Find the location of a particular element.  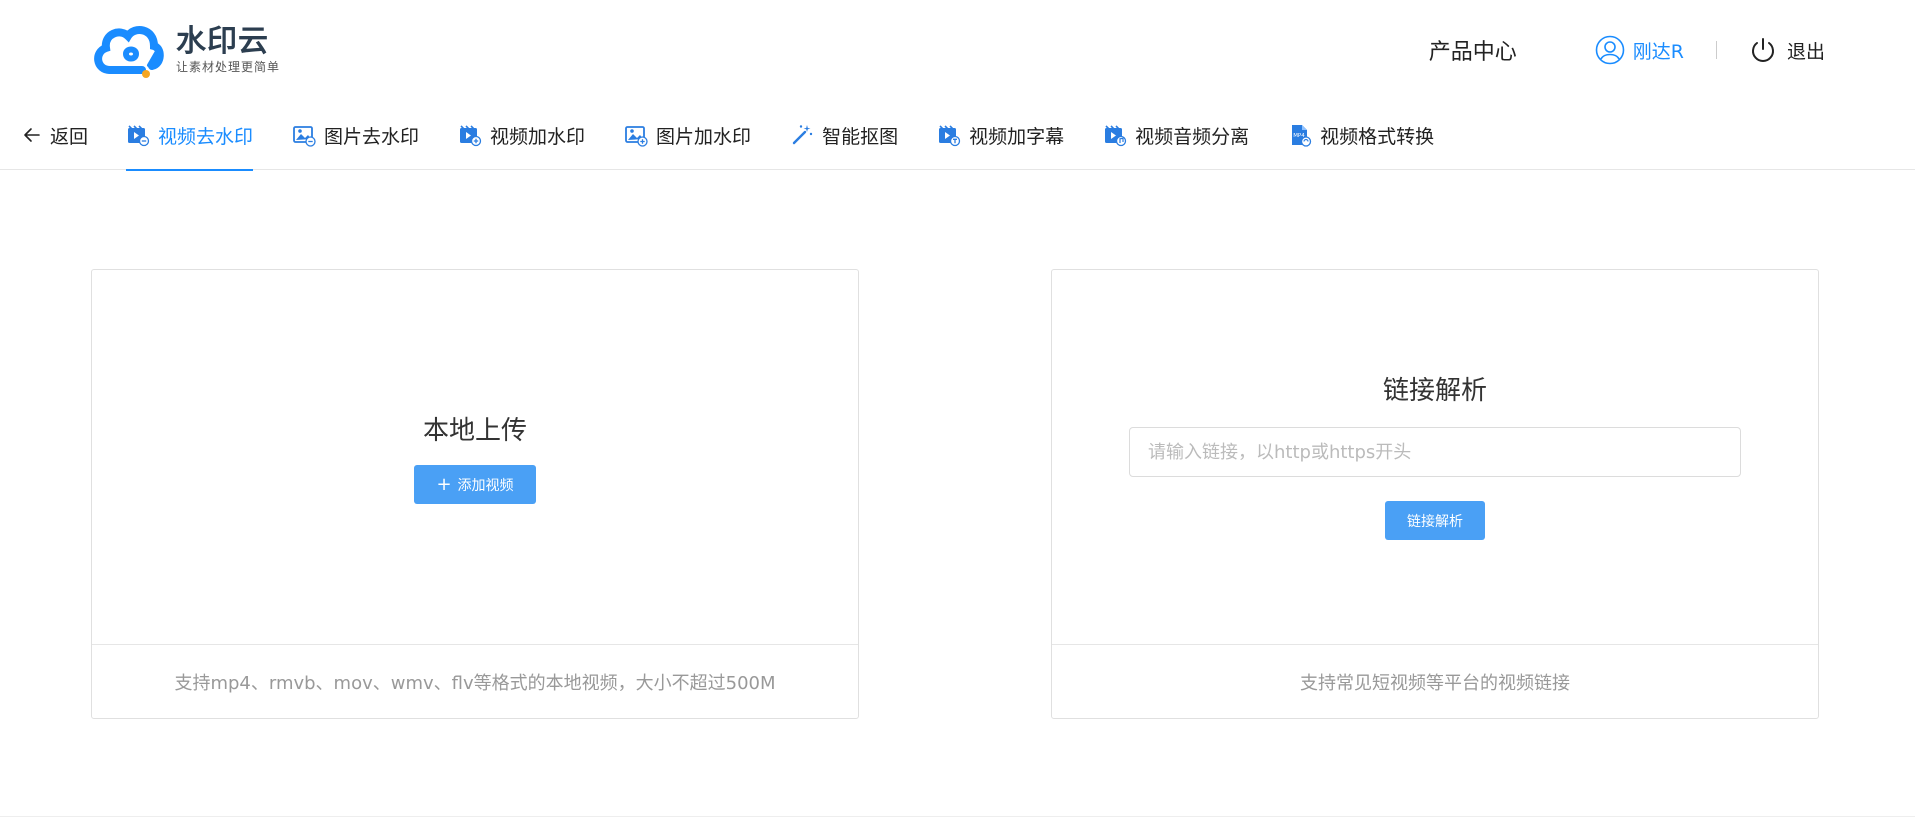

video-audio-split-icon is located at coordinates (1116, 136).